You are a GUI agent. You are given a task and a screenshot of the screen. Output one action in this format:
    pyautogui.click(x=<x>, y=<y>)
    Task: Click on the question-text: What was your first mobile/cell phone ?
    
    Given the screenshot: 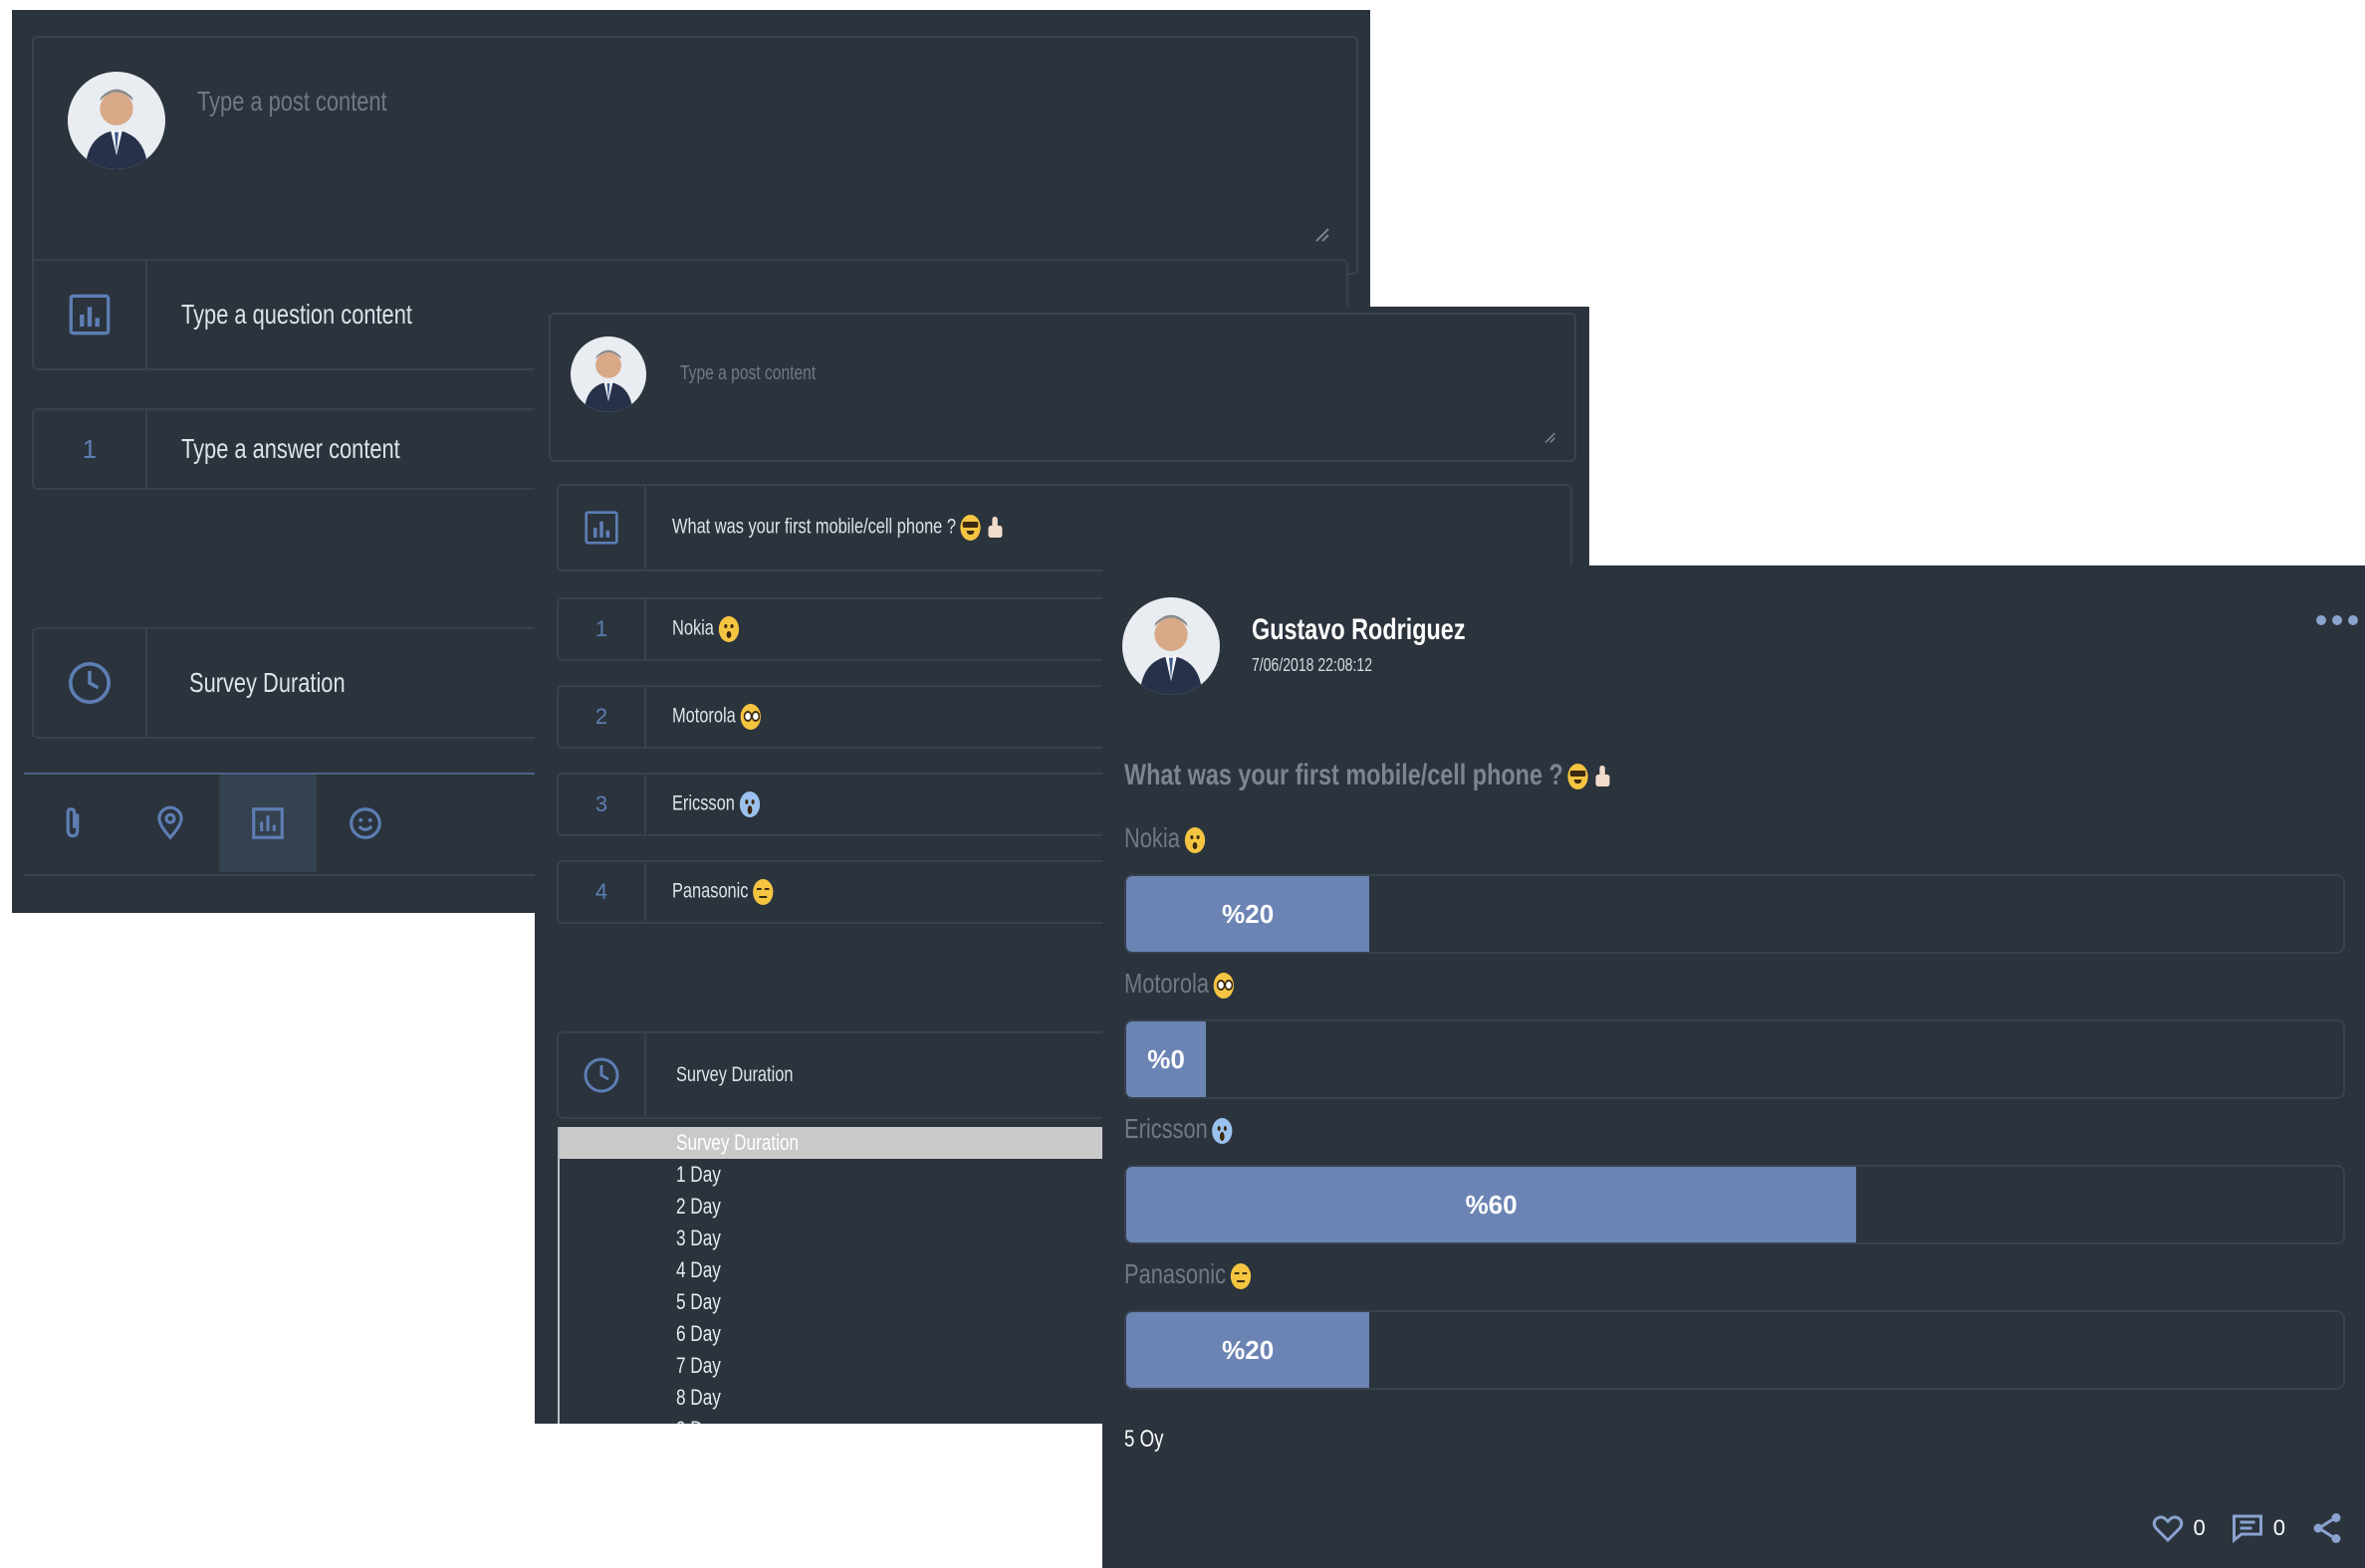 What is the action you would take?
    pyautogui.click(x=886, y=528)
    